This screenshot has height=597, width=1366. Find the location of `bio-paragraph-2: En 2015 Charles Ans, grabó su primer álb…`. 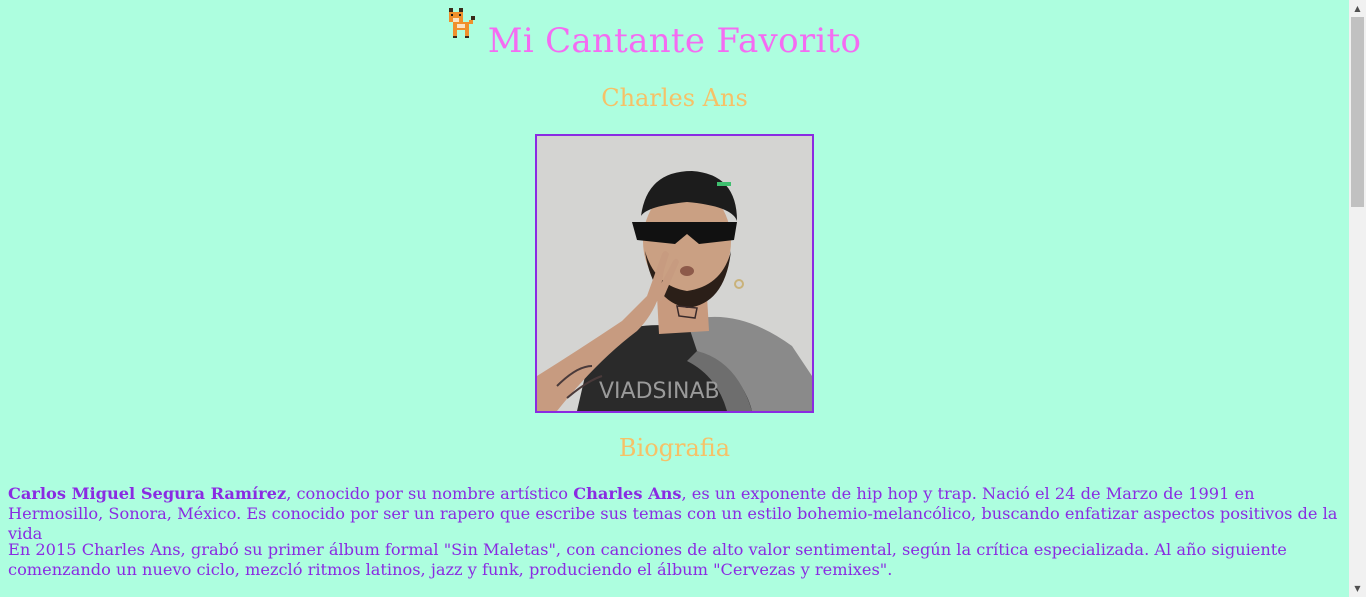

bio-paragraph-2: En 2015 Charles Ans, grabó su primer álb… is located at coordinates (647, 559).